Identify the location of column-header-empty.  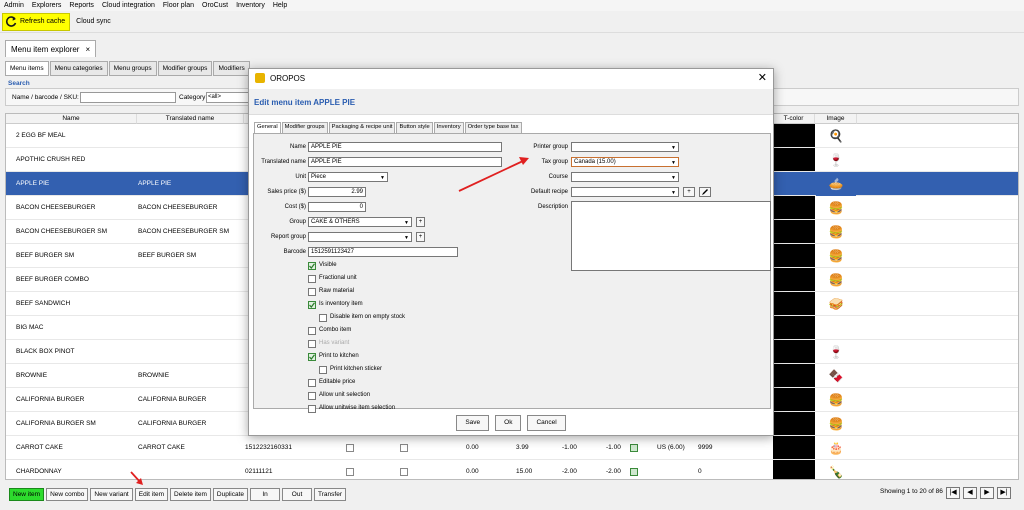
(937, 119).